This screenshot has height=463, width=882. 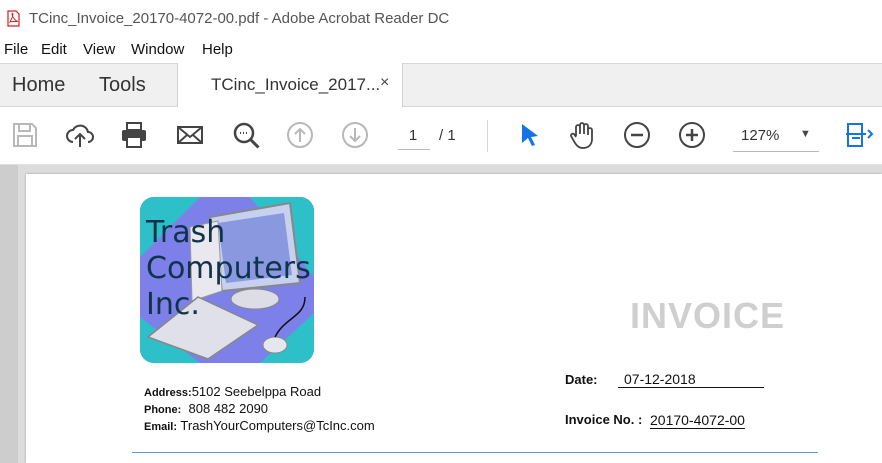 I want to click on zoom-underline, so click(x=776, y=151).